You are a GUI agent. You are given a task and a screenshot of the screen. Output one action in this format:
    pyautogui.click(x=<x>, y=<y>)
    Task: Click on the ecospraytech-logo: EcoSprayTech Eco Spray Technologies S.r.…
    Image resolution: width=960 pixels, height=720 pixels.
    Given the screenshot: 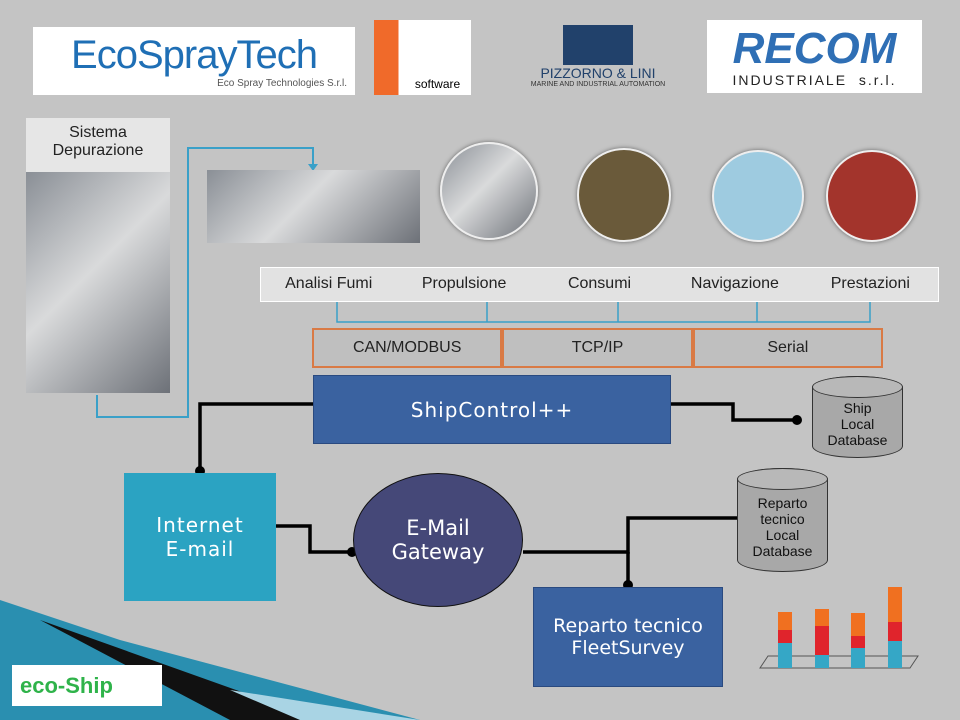 What is the action you would take?
    pyautogui.click(x=194, y=61)
    